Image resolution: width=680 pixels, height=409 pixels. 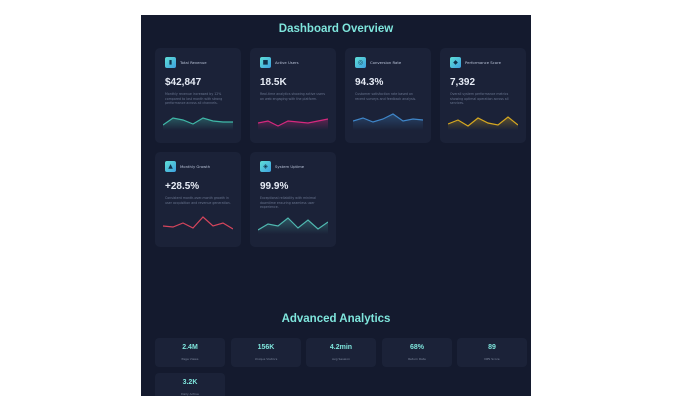 What do you see at coordinates (190, 394) in the screenshot?
I see `stat-label: Daily Active` at bounding box center [190, 394].